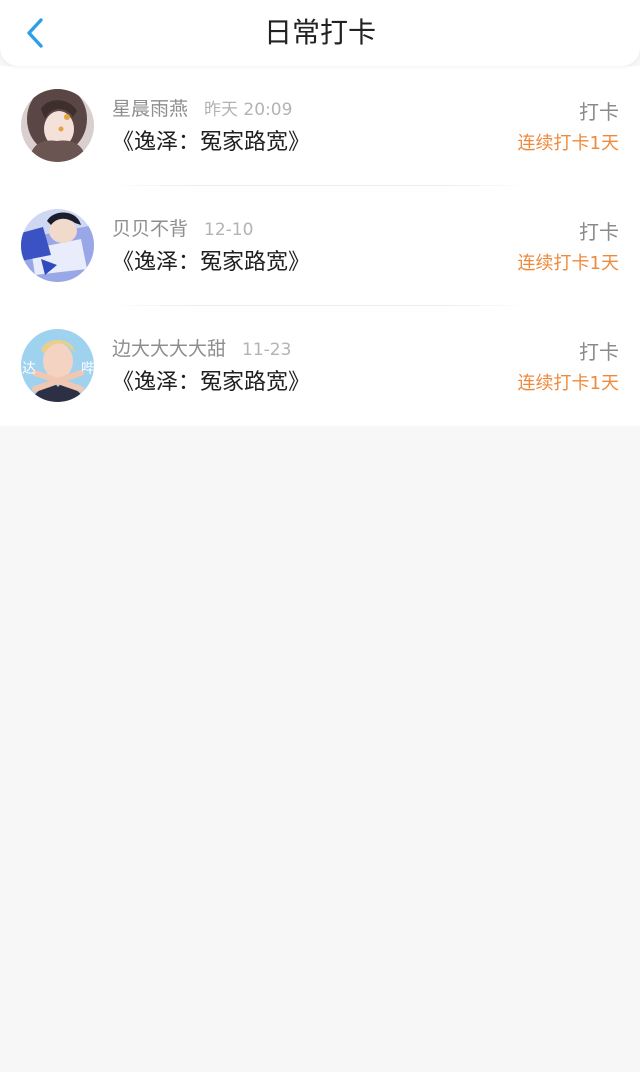  What do you see at coordinates (57, 365) in the screenshot?
I see `avatar: 达 哔` at bounding box center [57, 365].